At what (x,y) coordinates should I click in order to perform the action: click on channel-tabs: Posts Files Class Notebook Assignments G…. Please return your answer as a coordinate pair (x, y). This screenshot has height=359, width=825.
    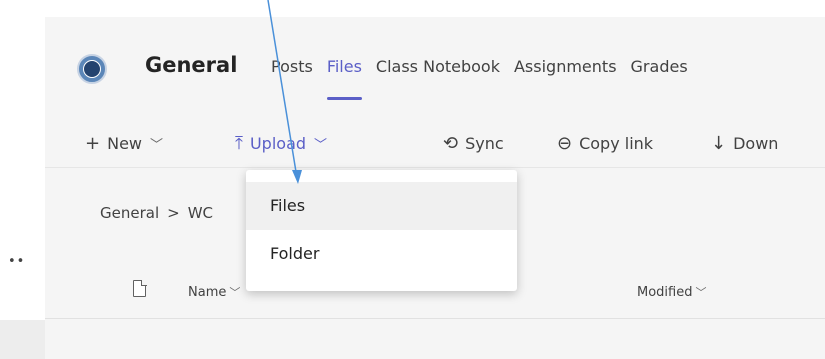
    Looking at the image, I should click on (486, 78).